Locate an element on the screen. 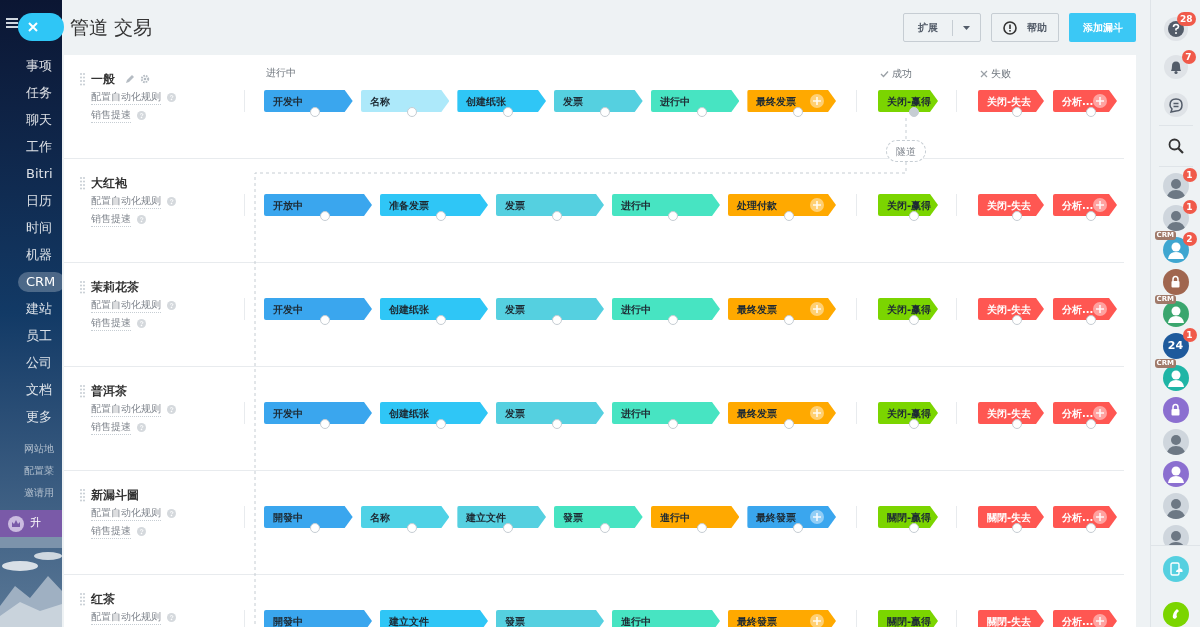 The height and width of the screenshot is (627, 1200). sidebar-item: 任务 is located at coordinates (39, 92).